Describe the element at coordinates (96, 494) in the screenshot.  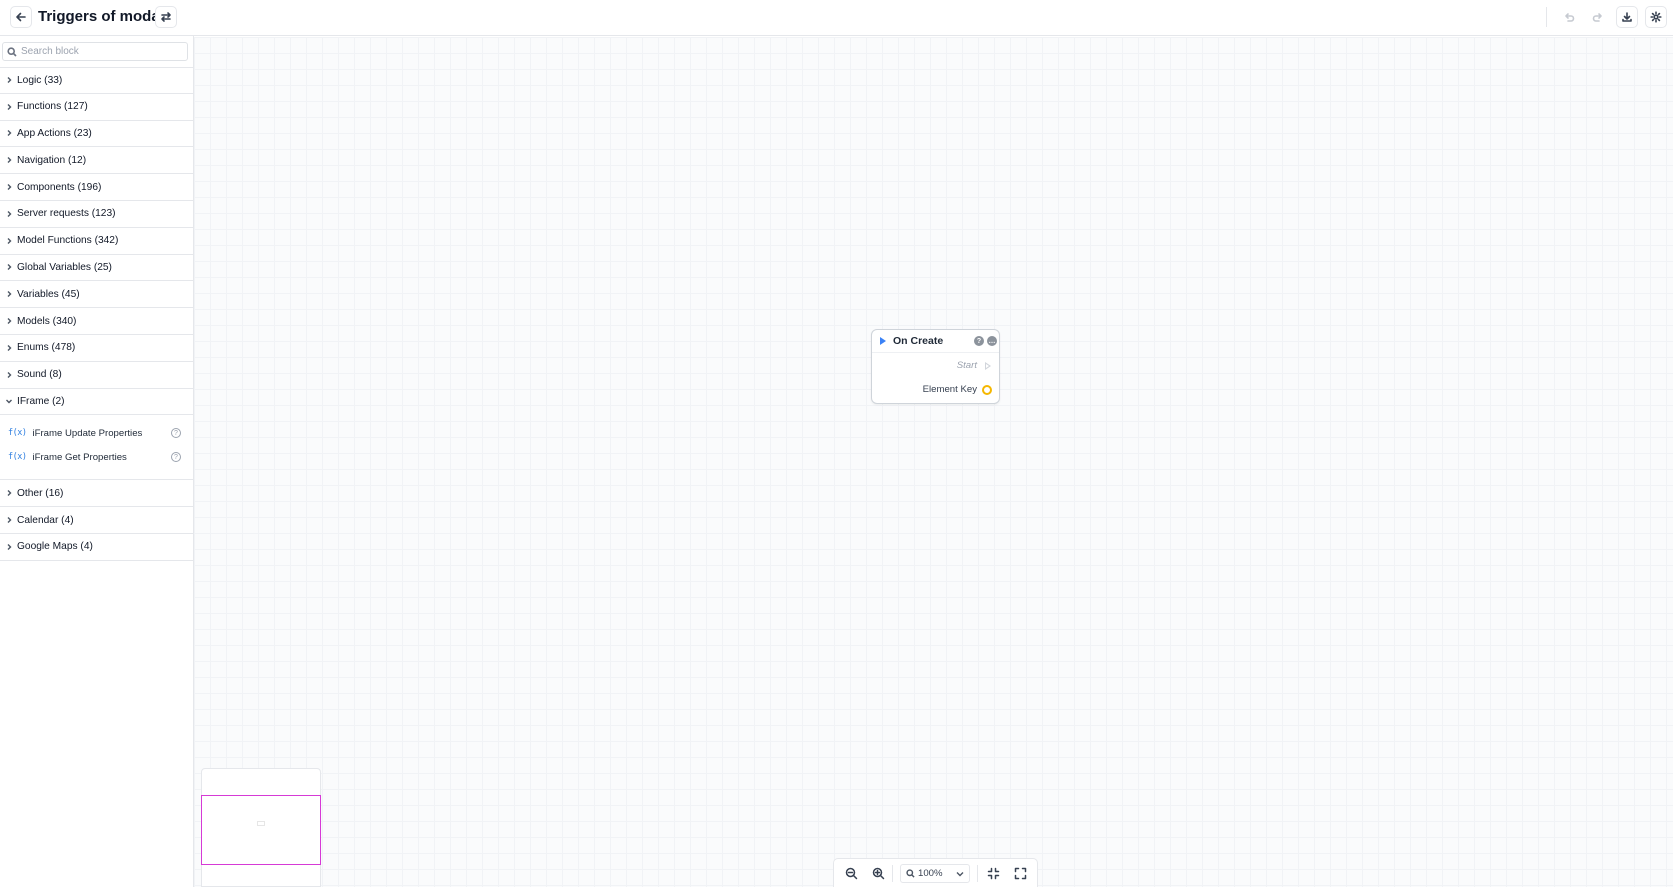
I see `sidebar-category: Other (16)` at that location.